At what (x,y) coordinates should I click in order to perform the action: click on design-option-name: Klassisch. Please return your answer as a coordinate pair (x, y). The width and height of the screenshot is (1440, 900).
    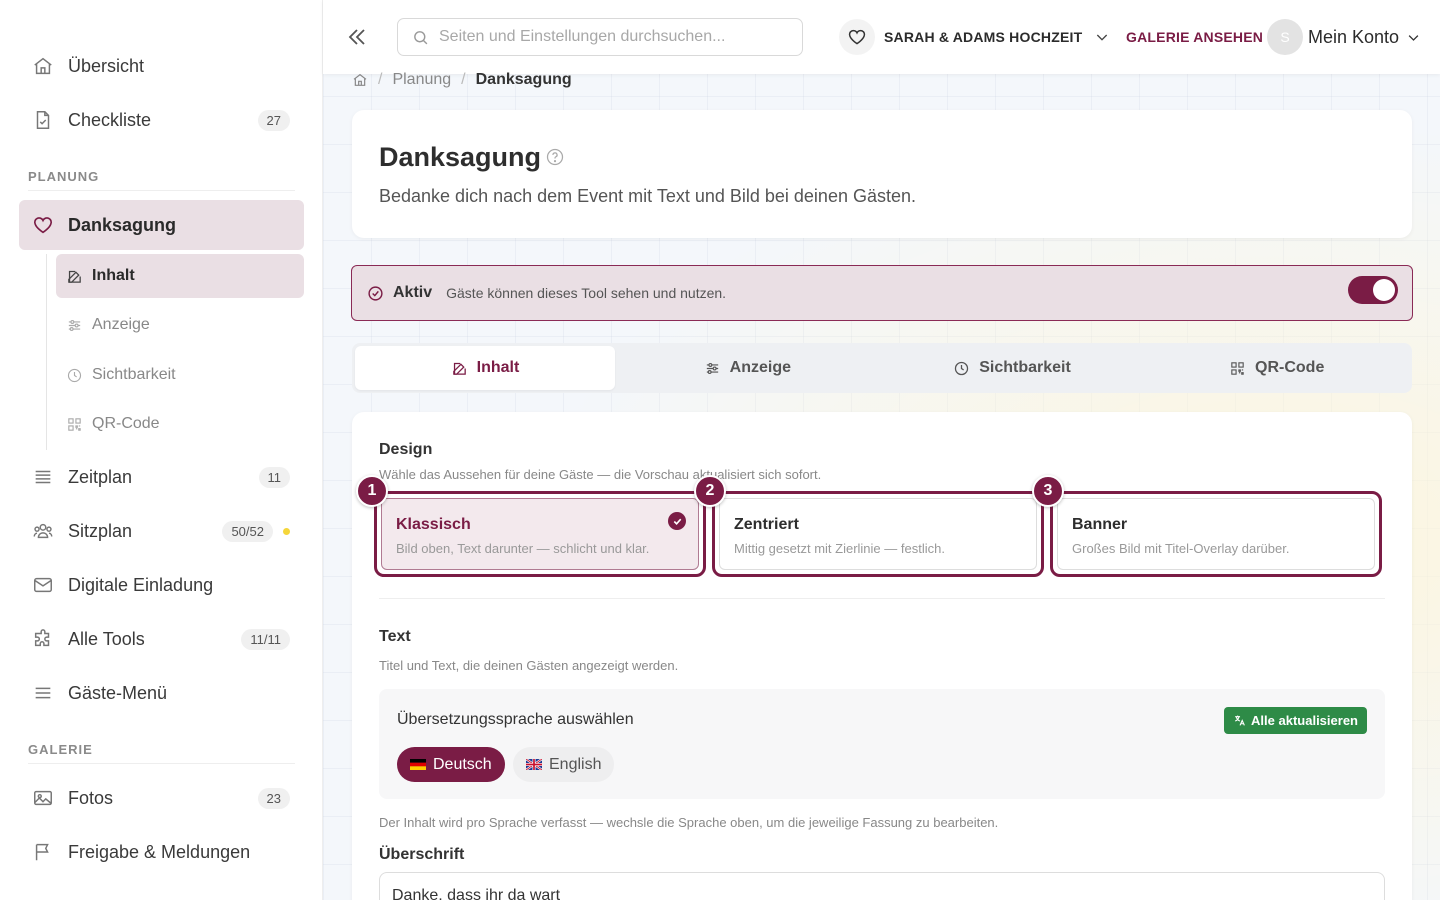
    Looking at the image, I should click on (433, 524).